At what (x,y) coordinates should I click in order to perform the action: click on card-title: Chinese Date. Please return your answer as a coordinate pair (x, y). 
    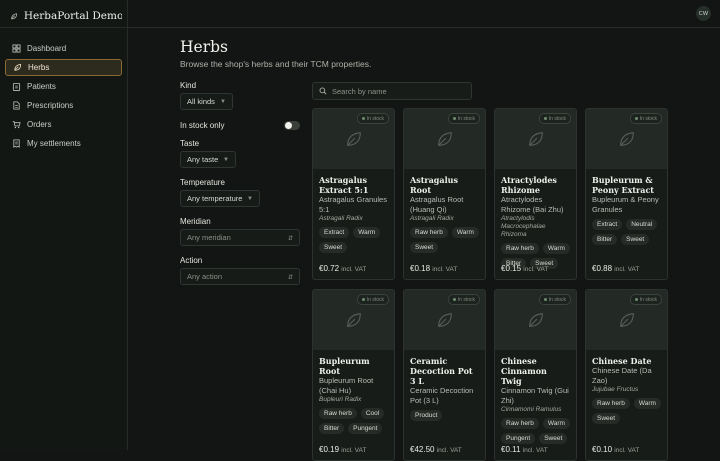
    Looking at the image, I should click on (622, 361).